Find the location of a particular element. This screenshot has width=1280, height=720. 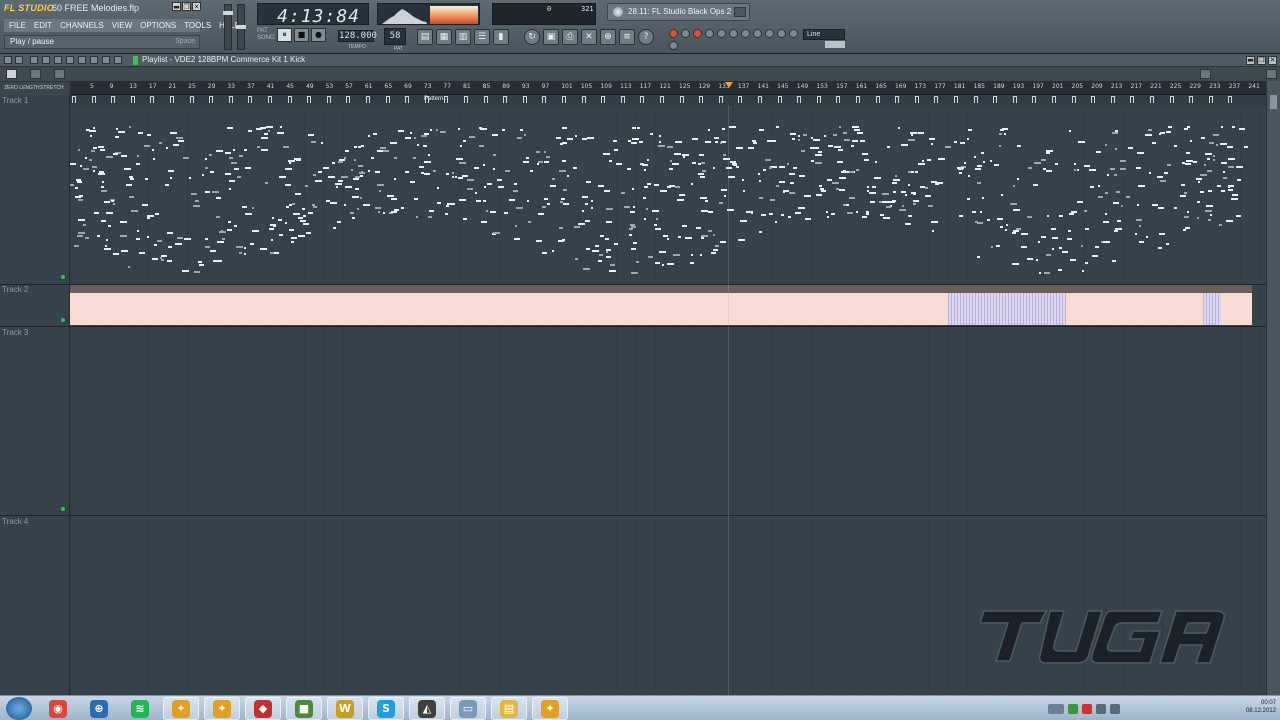

system-clock: 00:07 08.12.2012 is located at coordinates (1261, 707).